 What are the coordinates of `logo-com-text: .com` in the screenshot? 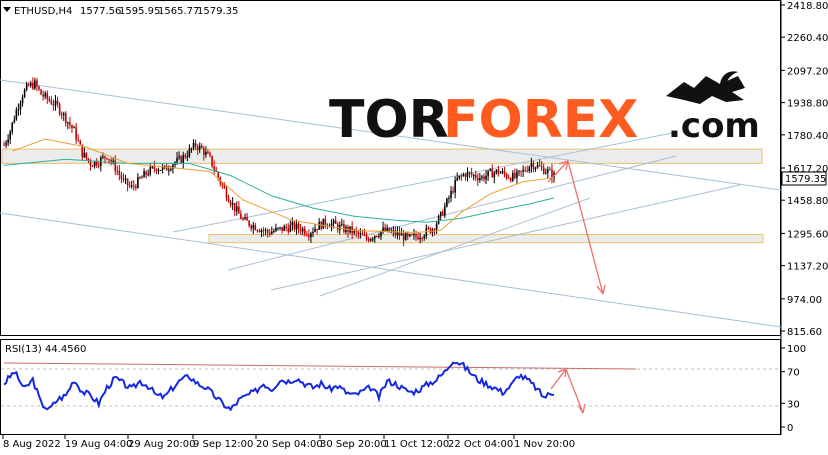 It's located at (714, 126).